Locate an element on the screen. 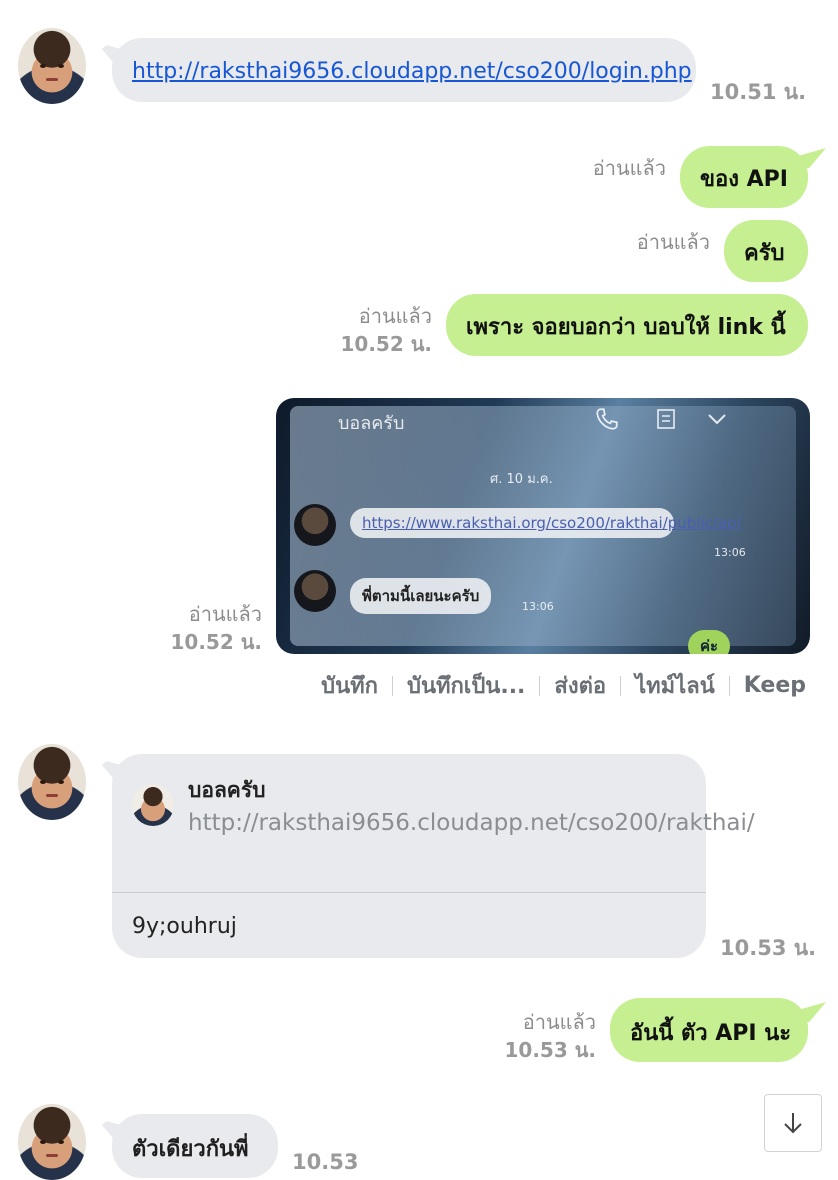  message-text: ของ API is located at coordinates (744, 179).